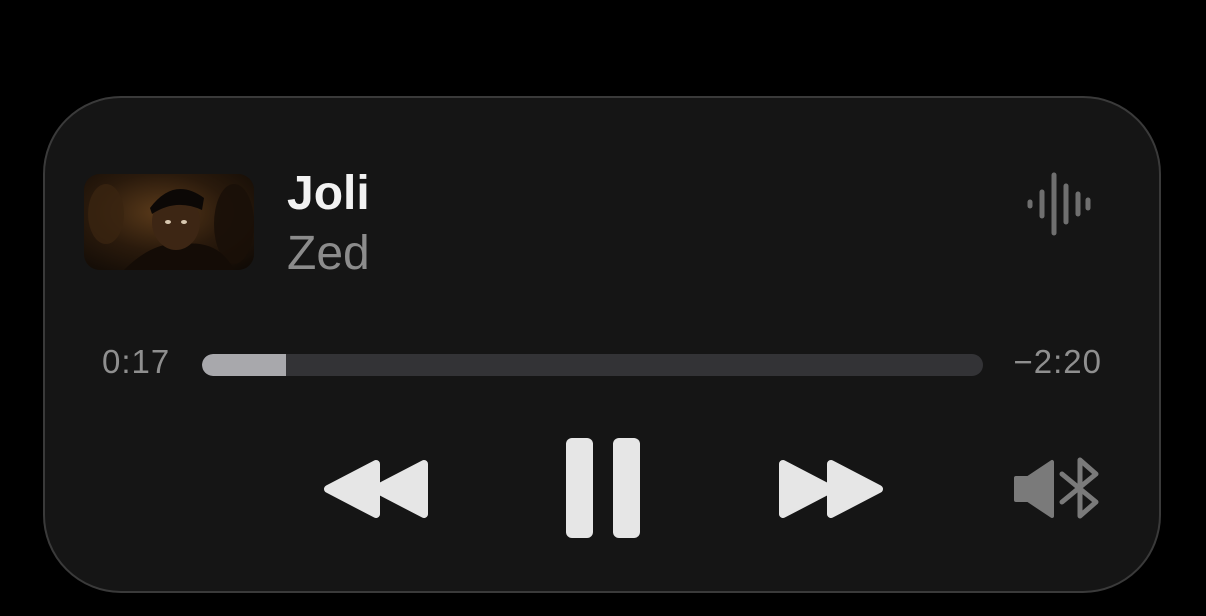 This screenshot has height=616, width=1206. Describe the element at coordinates (592, 365) in the screenshot. I see `progress-bar` at that location.